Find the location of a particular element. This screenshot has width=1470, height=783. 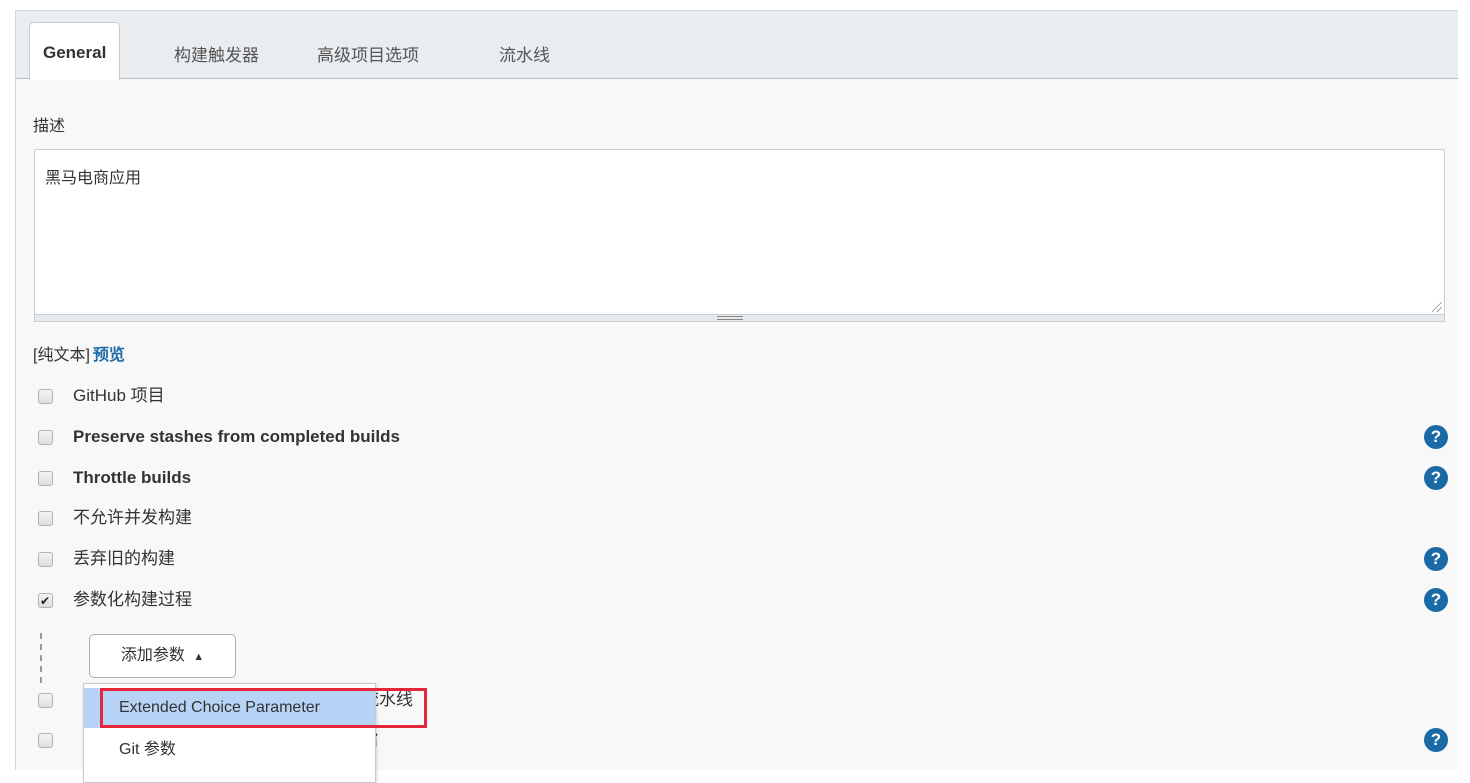

option-preserve-stashes: Preserve stashes from completed builds ? is located at coordinates (743, 437).